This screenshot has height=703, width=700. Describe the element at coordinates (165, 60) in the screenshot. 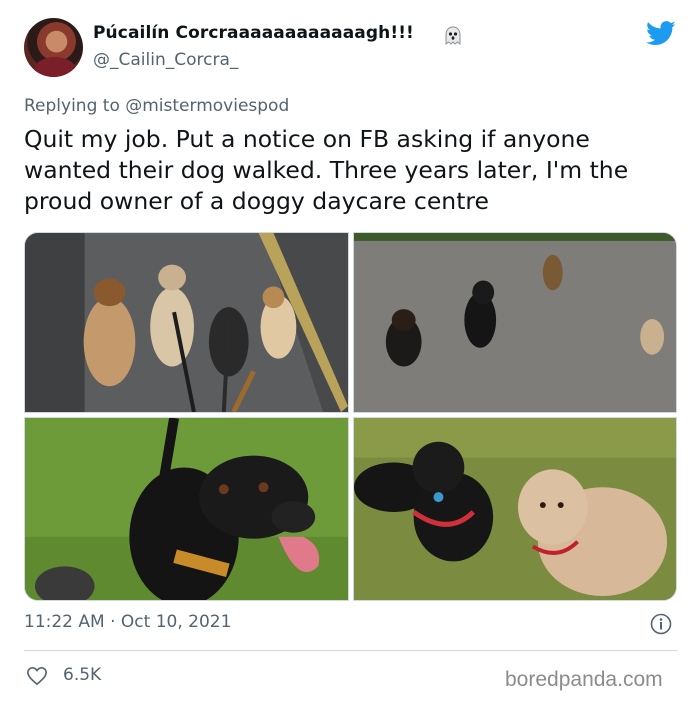

I see `author-handle: @_Cailin_Corcra_` at that location.